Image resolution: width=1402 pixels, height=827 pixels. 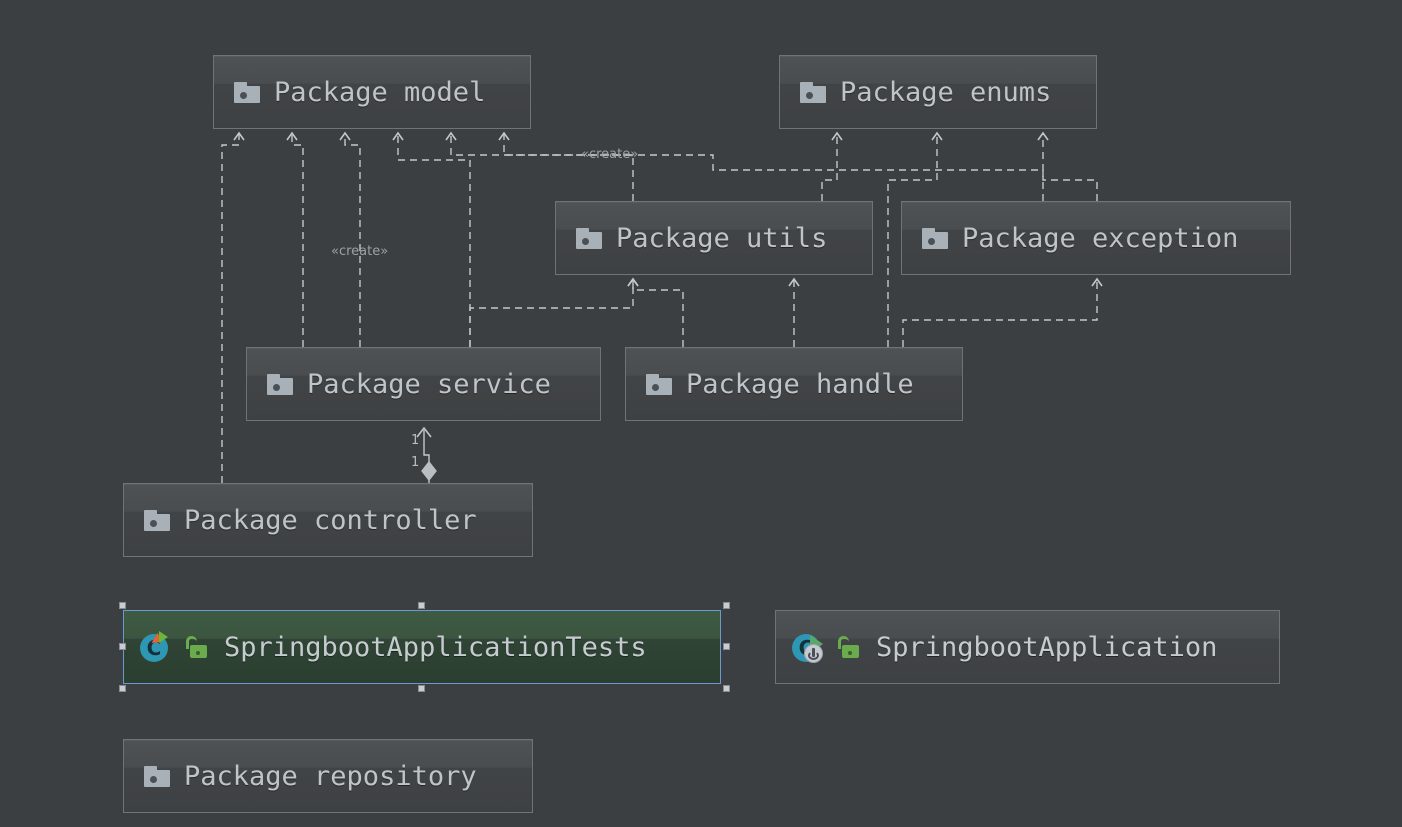 What do you see at coordinates (435, 647) in the screenshot?
I see `class-node-label: SpringbootApplicationTests` at bounding box center [435, 647].